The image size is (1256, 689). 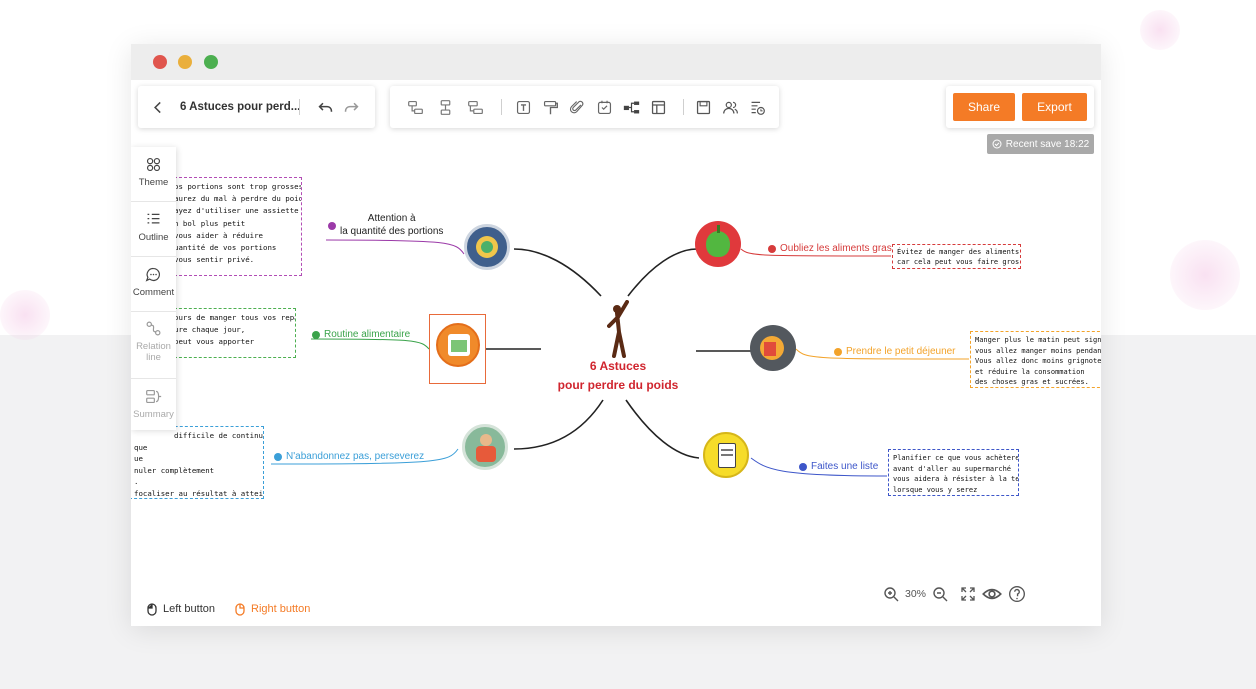 I want to click on note-line: vous sentir privé., so click(x=214, y=260).